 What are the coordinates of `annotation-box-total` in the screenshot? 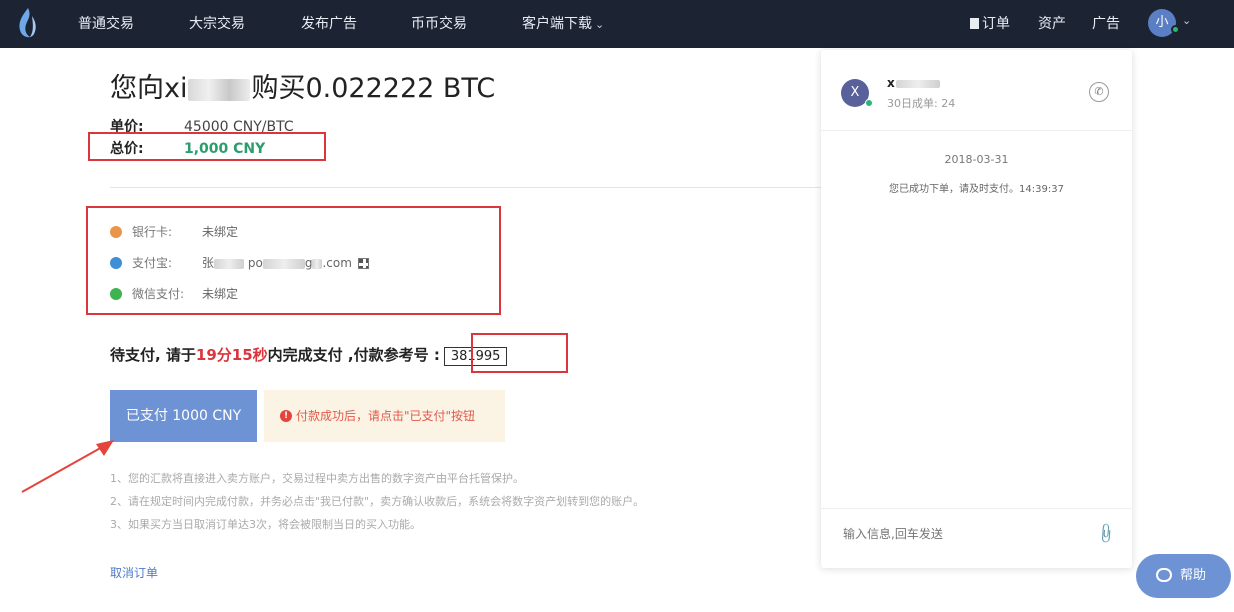 It's located at (207, 146).